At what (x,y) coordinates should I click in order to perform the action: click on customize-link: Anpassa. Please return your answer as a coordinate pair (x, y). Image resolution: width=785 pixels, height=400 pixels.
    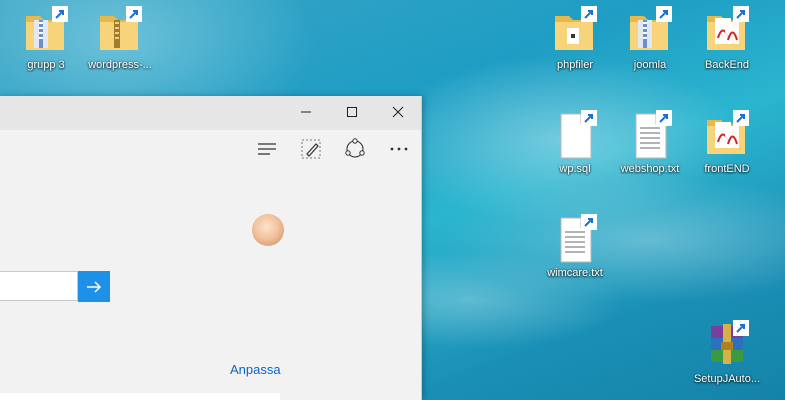
    Looking at the image, I should click on (255, 369).